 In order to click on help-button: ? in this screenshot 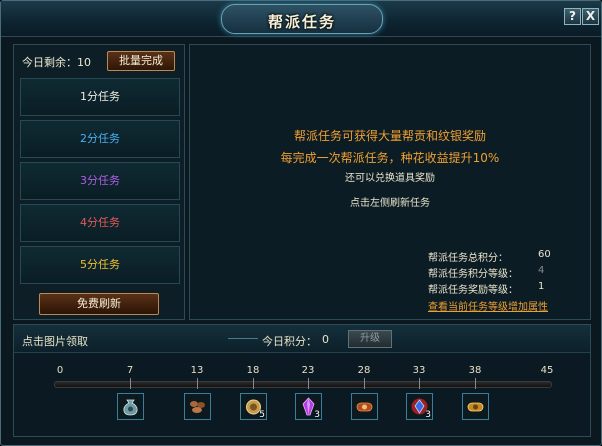, I will do `click(572, 16)`.